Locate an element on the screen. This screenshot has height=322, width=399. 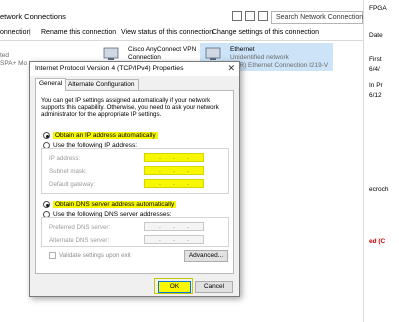
adapter-item-mobile: ted SPA+ Mo is located at coordinates (13, 60).